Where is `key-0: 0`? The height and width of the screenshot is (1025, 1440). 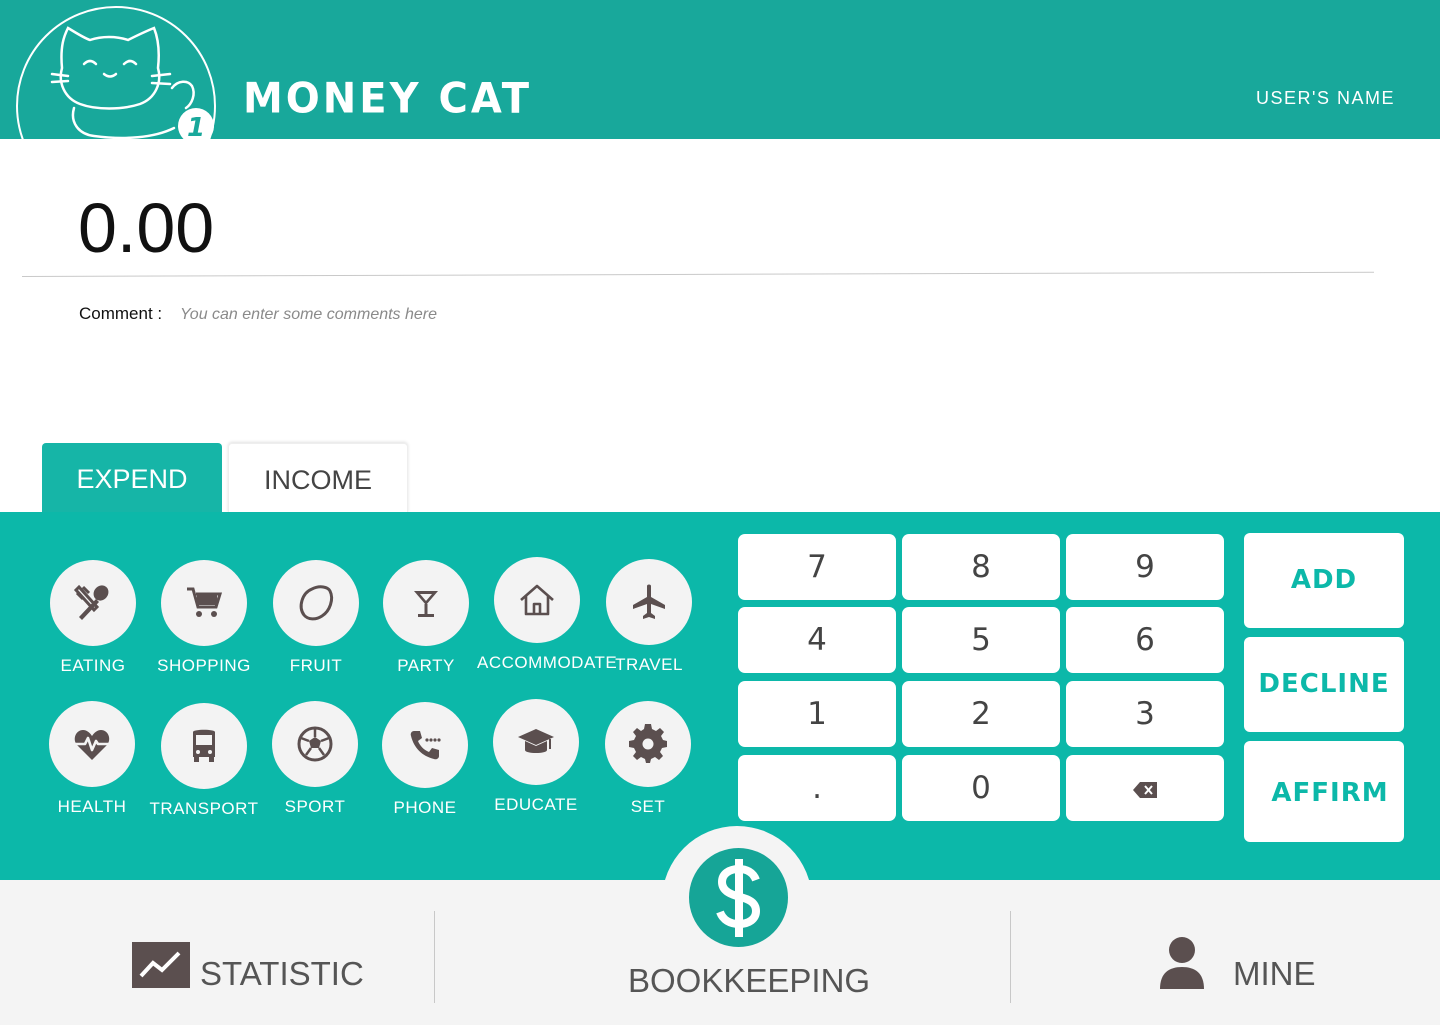
key-0: 0 is located at coordinates (981, 788).